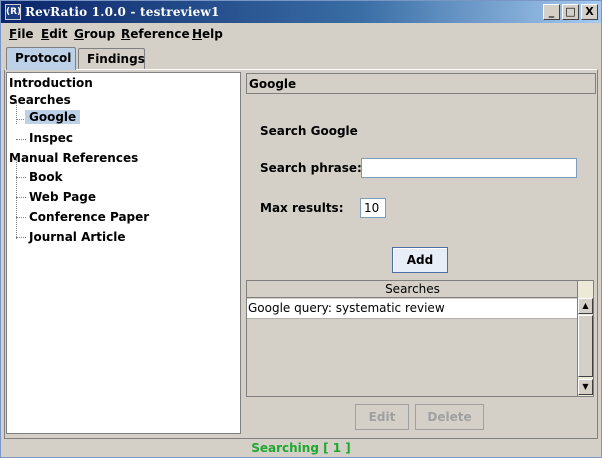 Image resolution: width=602 pixels, height=458 pixels. I want to click on tree-item-google: Google, so click(53, 117).